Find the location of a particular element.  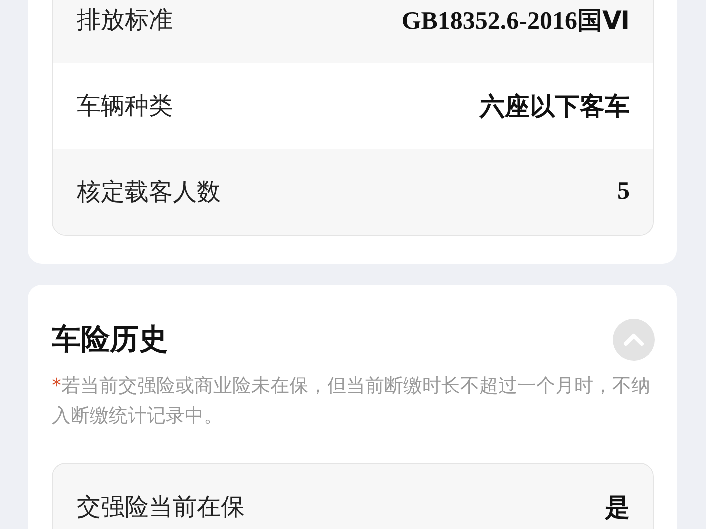

section-title: 车险历史 is located at coordinates (110, 339).